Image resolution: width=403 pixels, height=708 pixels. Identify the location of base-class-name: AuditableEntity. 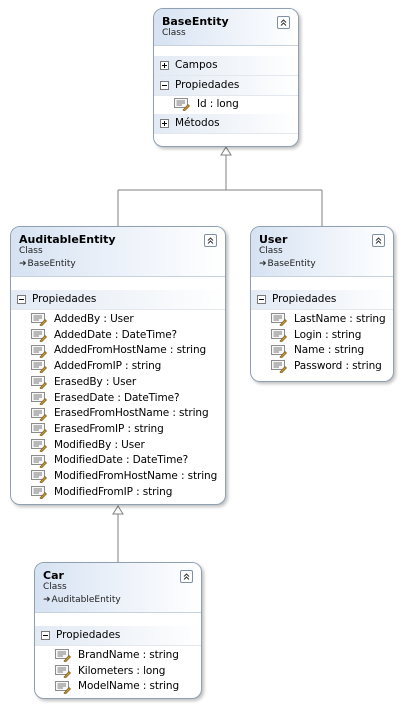
(86, 600).